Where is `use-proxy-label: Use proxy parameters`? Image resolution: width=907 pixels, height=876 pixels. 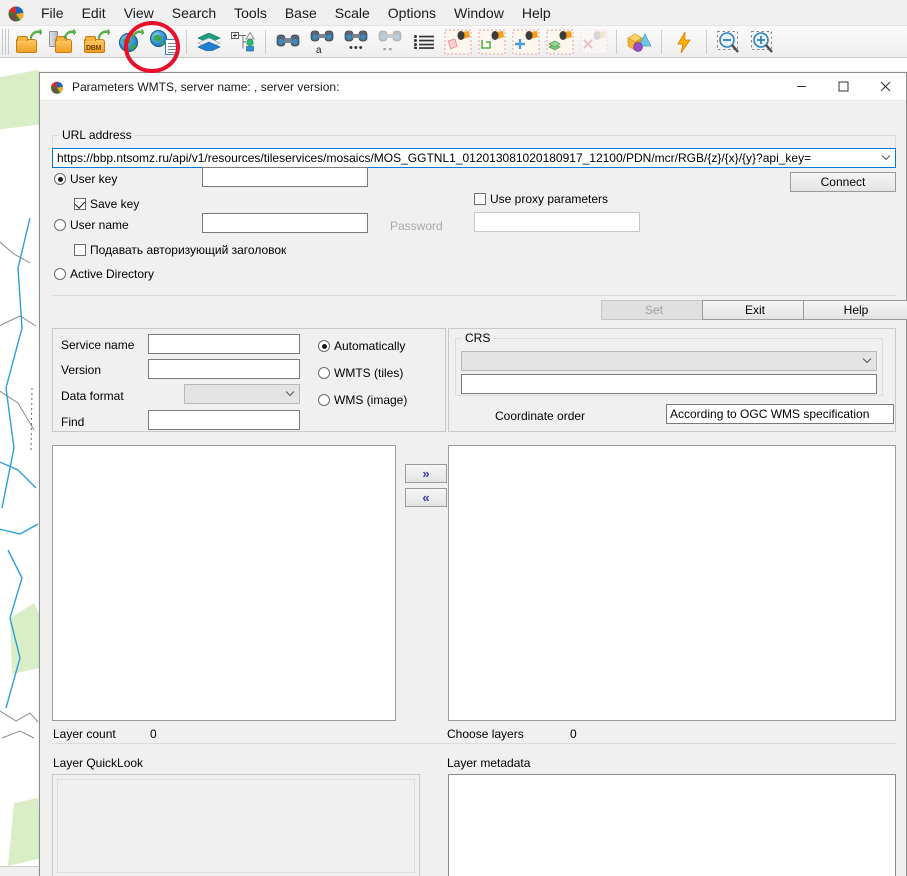
use-proxy-label: Use proxy parameters is located at coordinates (549, 199).